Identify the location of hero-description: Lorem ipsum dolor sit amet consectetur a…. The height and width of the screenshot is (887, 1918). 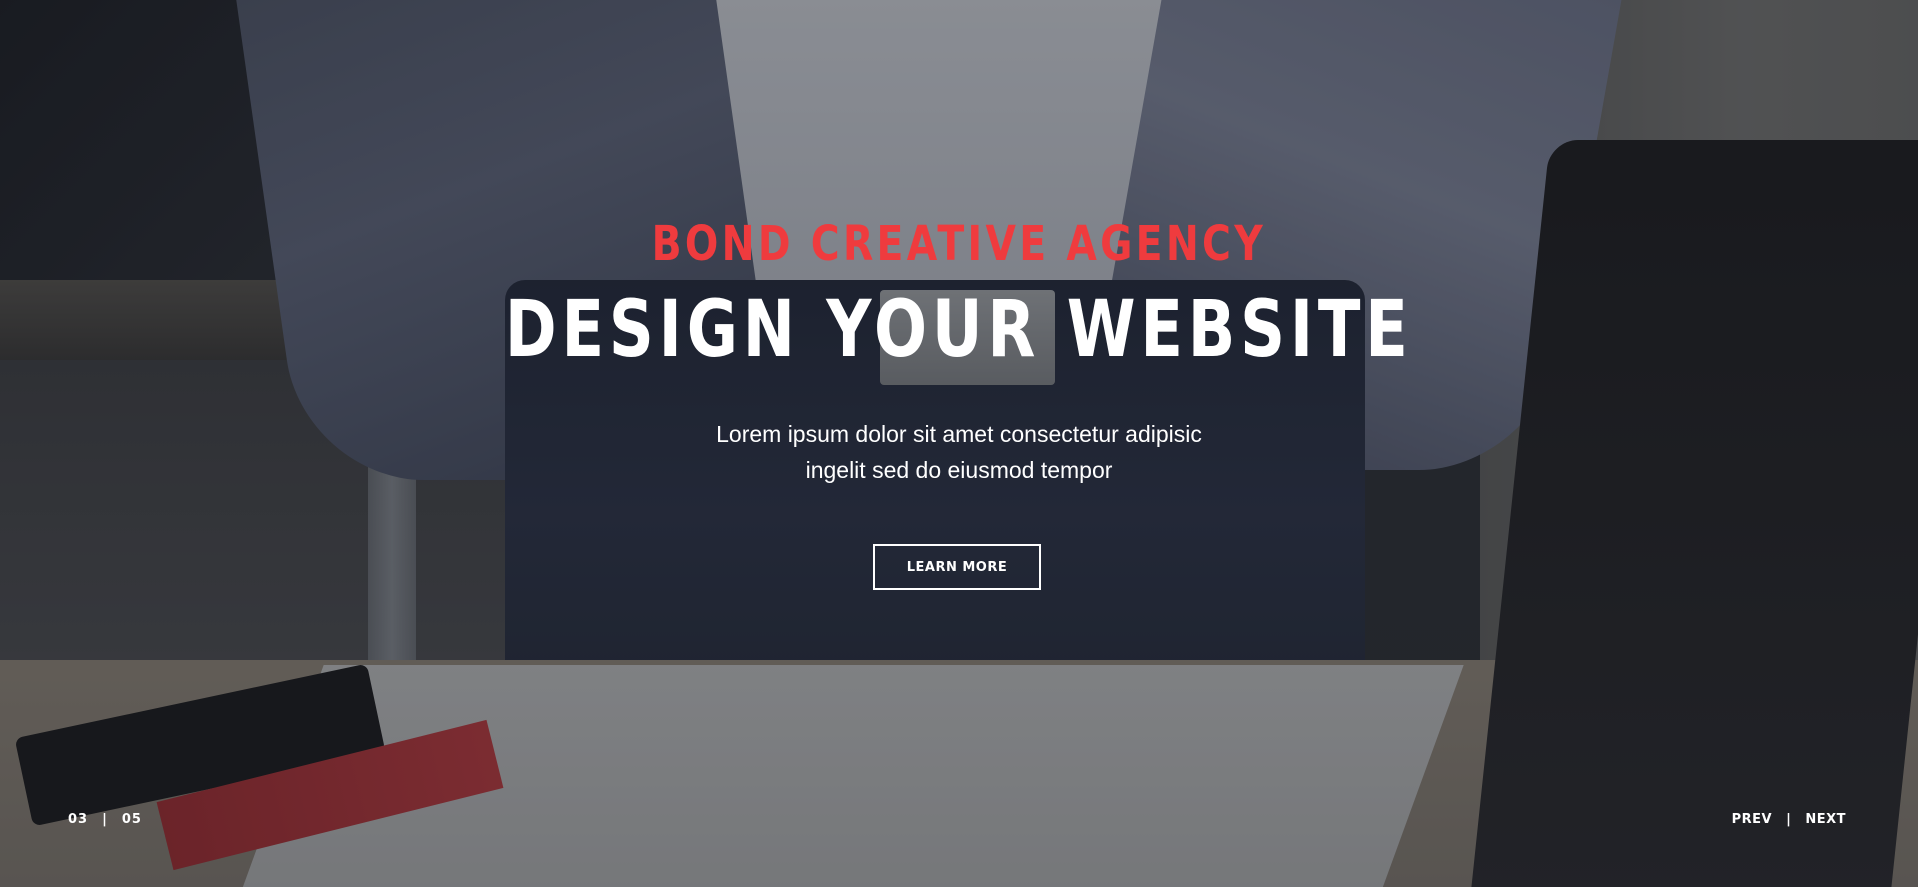
(959, 452).